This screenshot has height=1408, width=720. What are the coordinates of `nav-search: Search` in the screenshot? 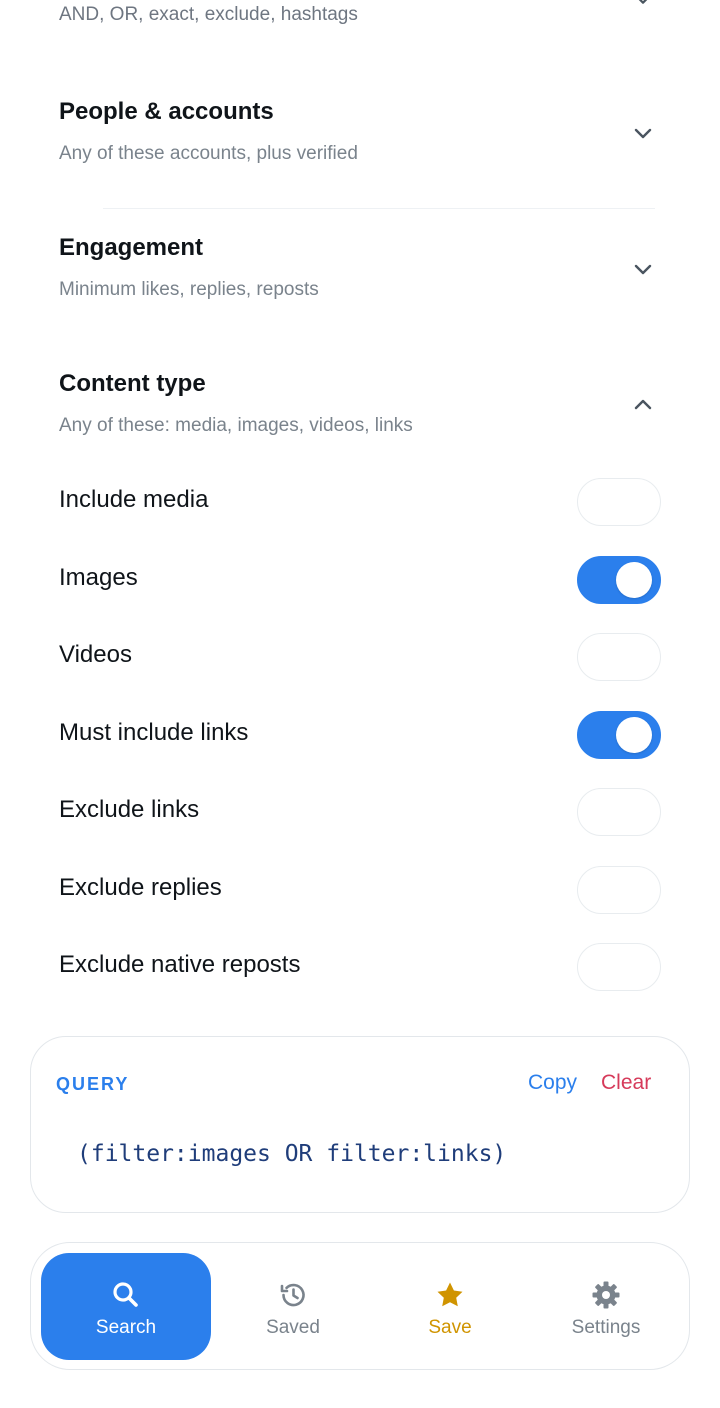 It's located at (126, 1306).